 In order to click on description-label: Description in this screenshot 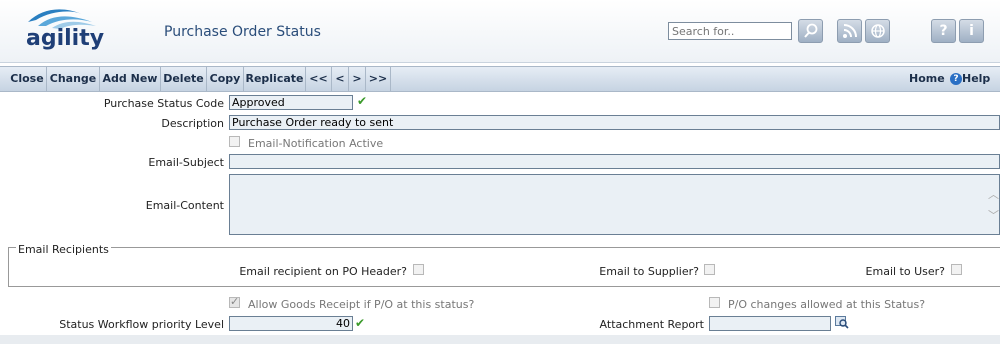, I will do `click(192, 123)`.